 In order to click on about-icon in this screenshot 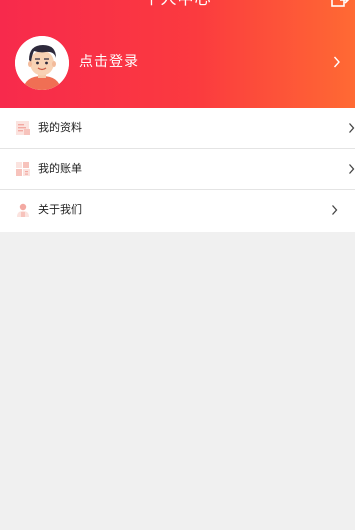, I will do `click(23, 210)`.